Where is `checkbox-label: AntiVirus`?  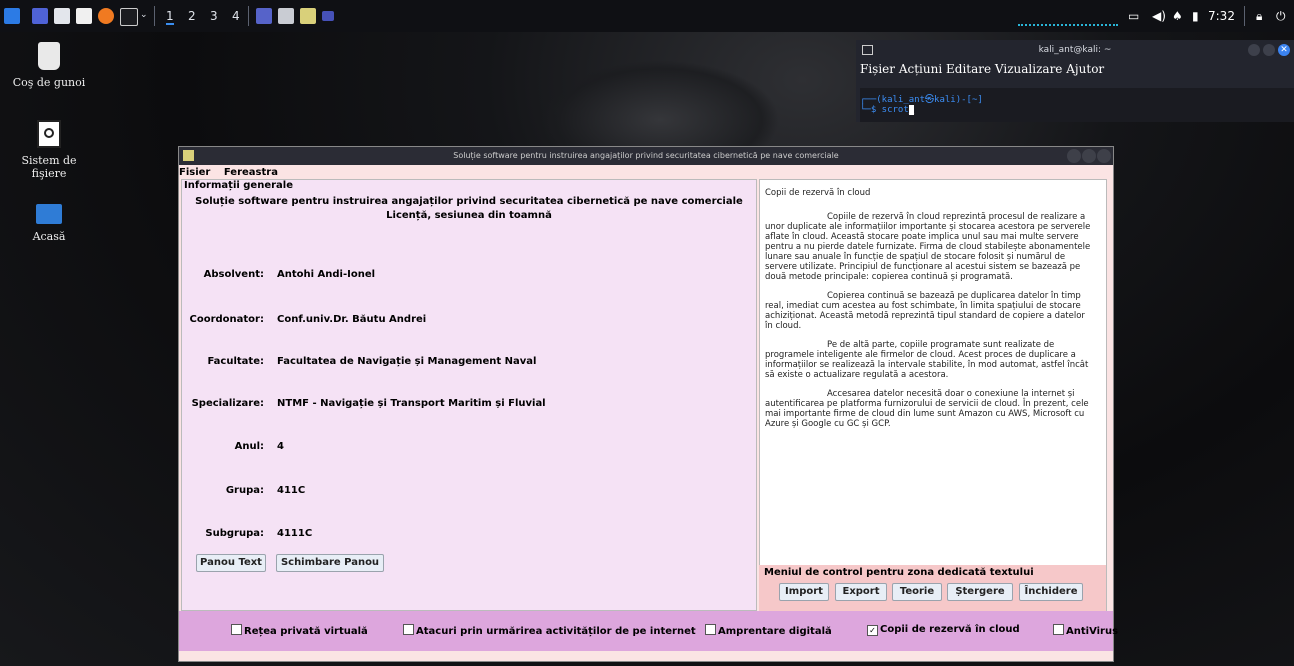 checkbox-label: AntiVirus is located at coordinates (1092, 631).